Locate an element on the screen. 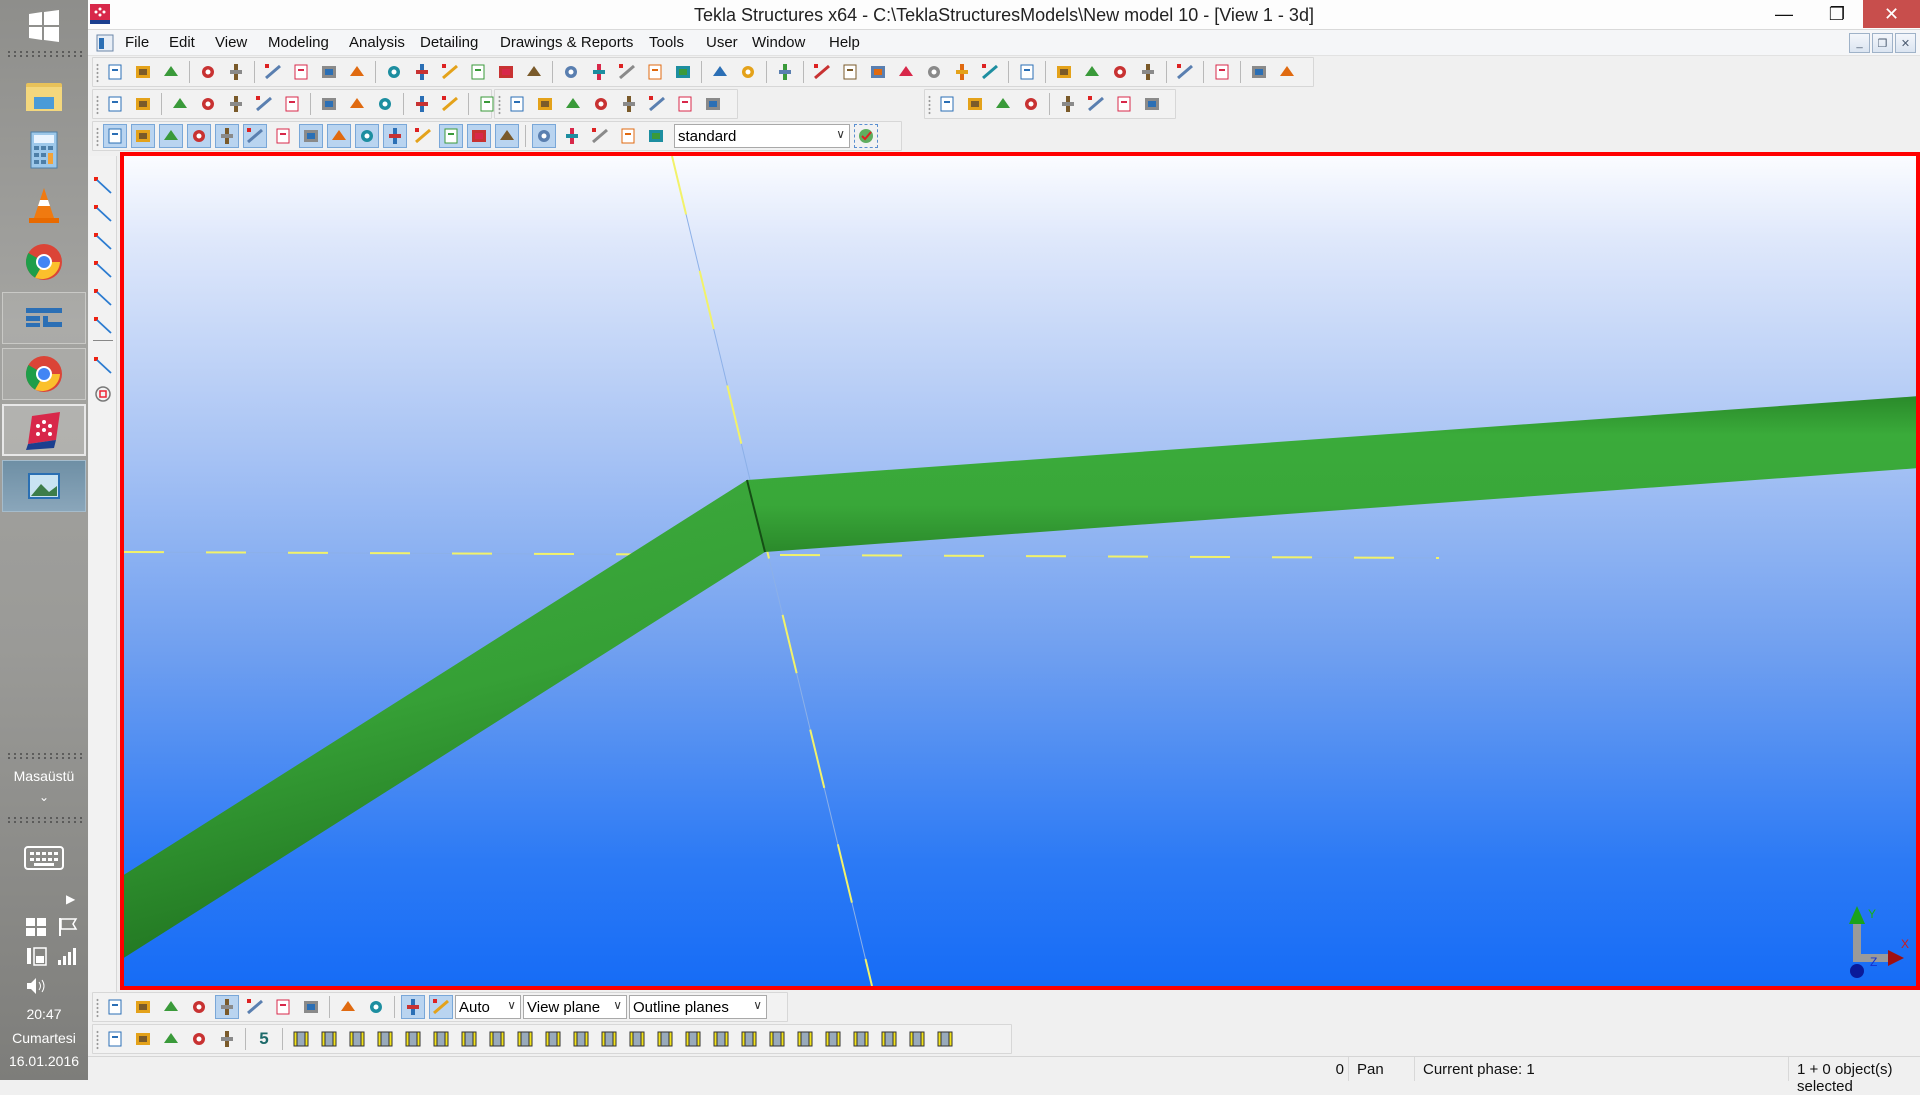  settings-button is located at coordinates (1003, 104).